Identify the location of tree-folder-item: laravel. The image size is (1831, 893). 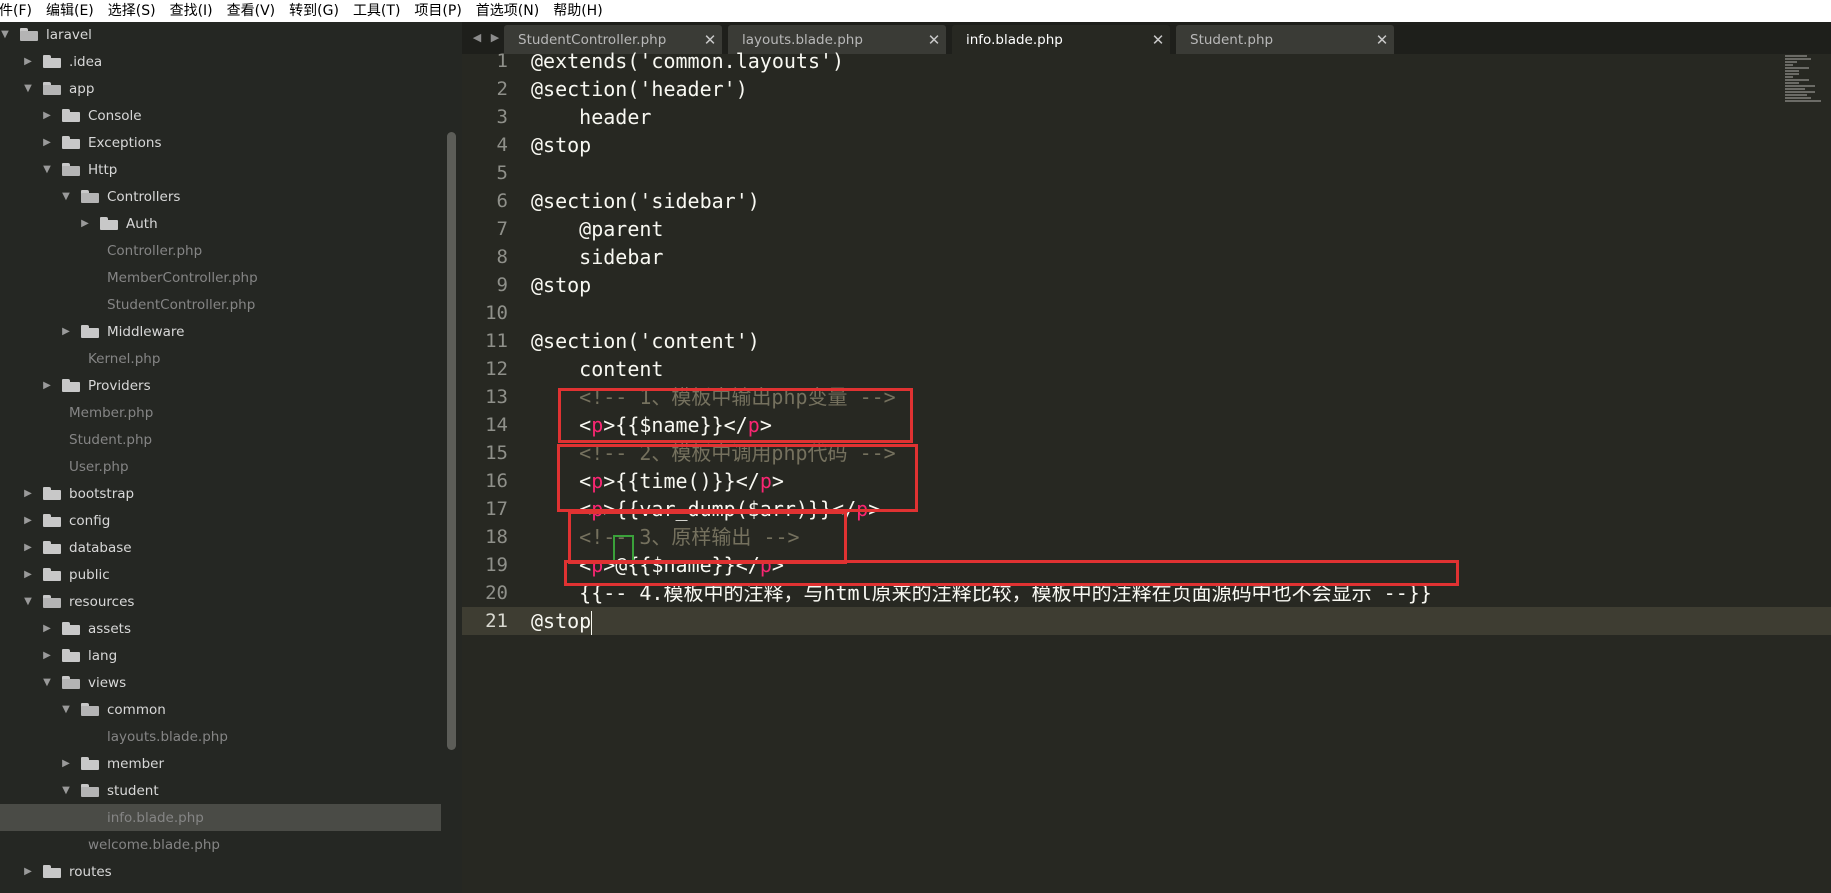
(220, 35).